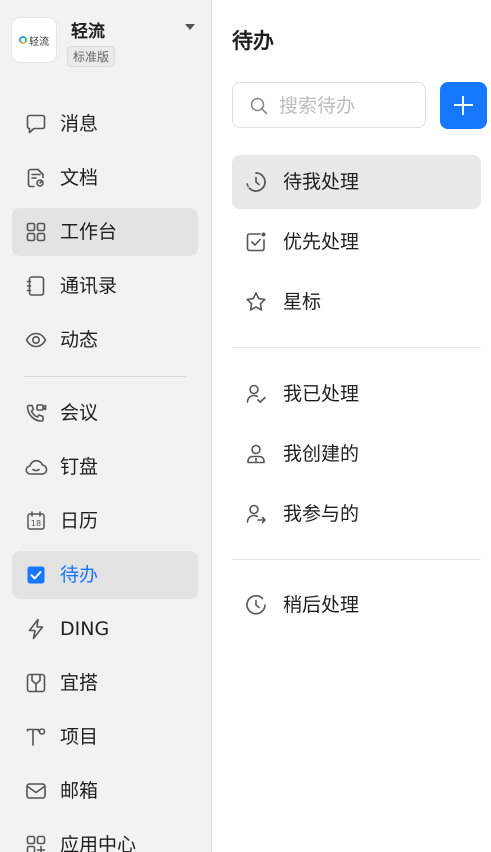  What do you see at coordinates (259, 106) in the screenshot?
I see `search-icon` at bounding box center [259, 106].